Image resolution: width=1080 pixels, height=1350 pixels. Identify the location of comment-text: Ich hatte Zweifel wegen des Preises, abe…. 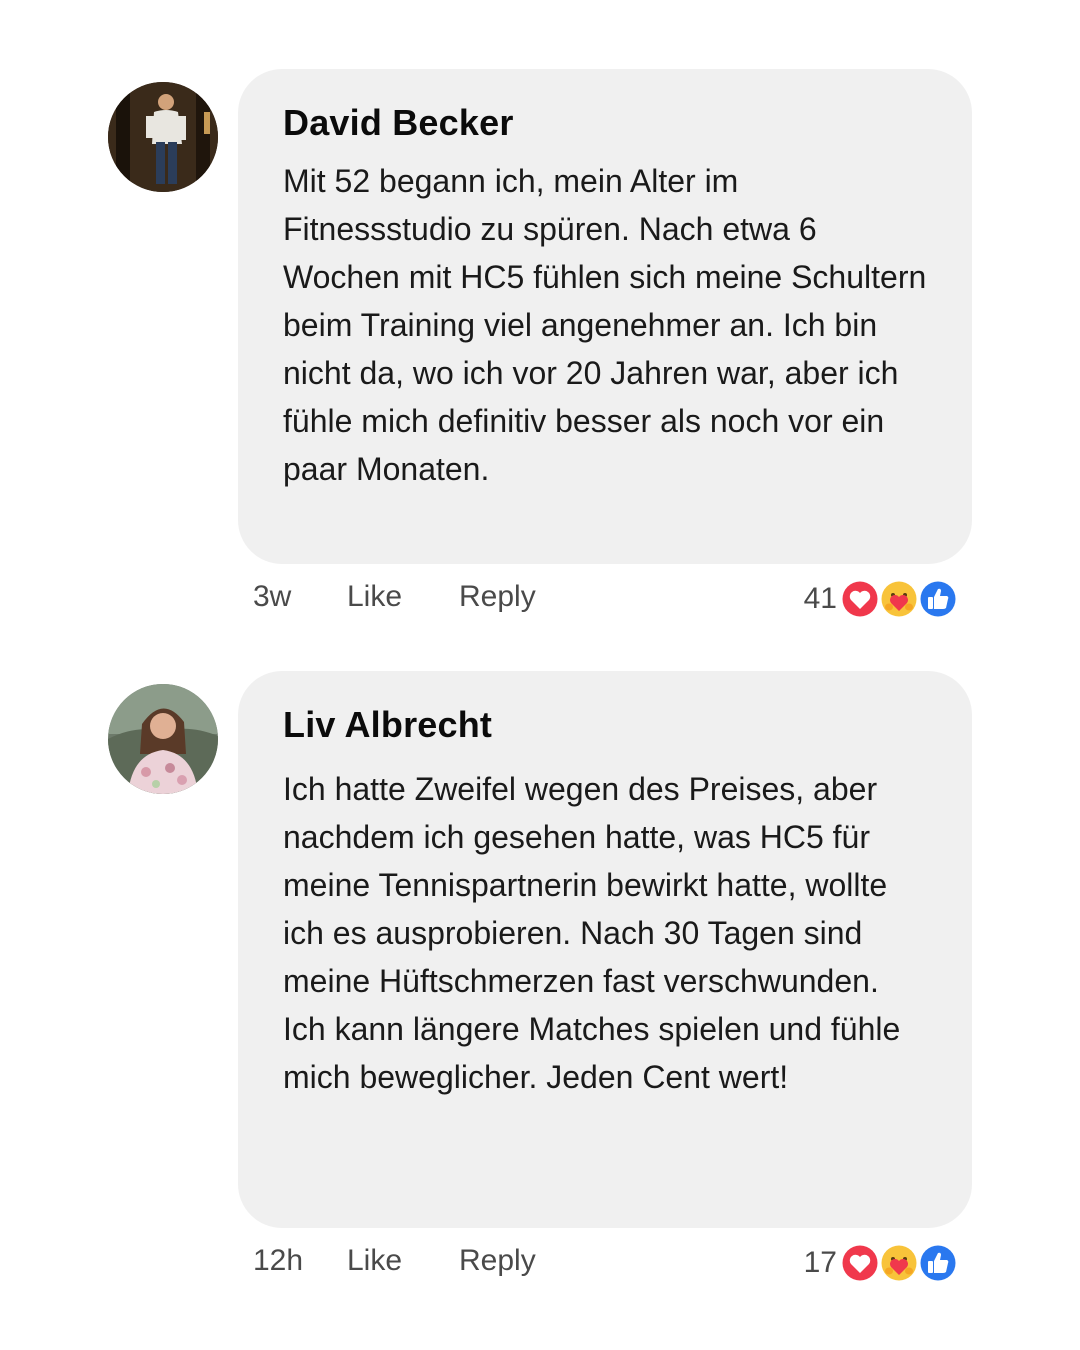
(592, 933).